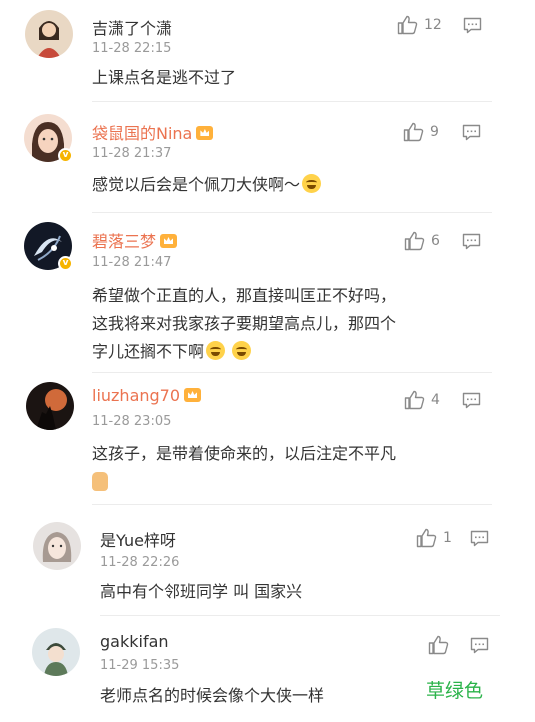 The image size is (535, 722). I want to click on username: 是Yue梓呀, so click(138, 539).